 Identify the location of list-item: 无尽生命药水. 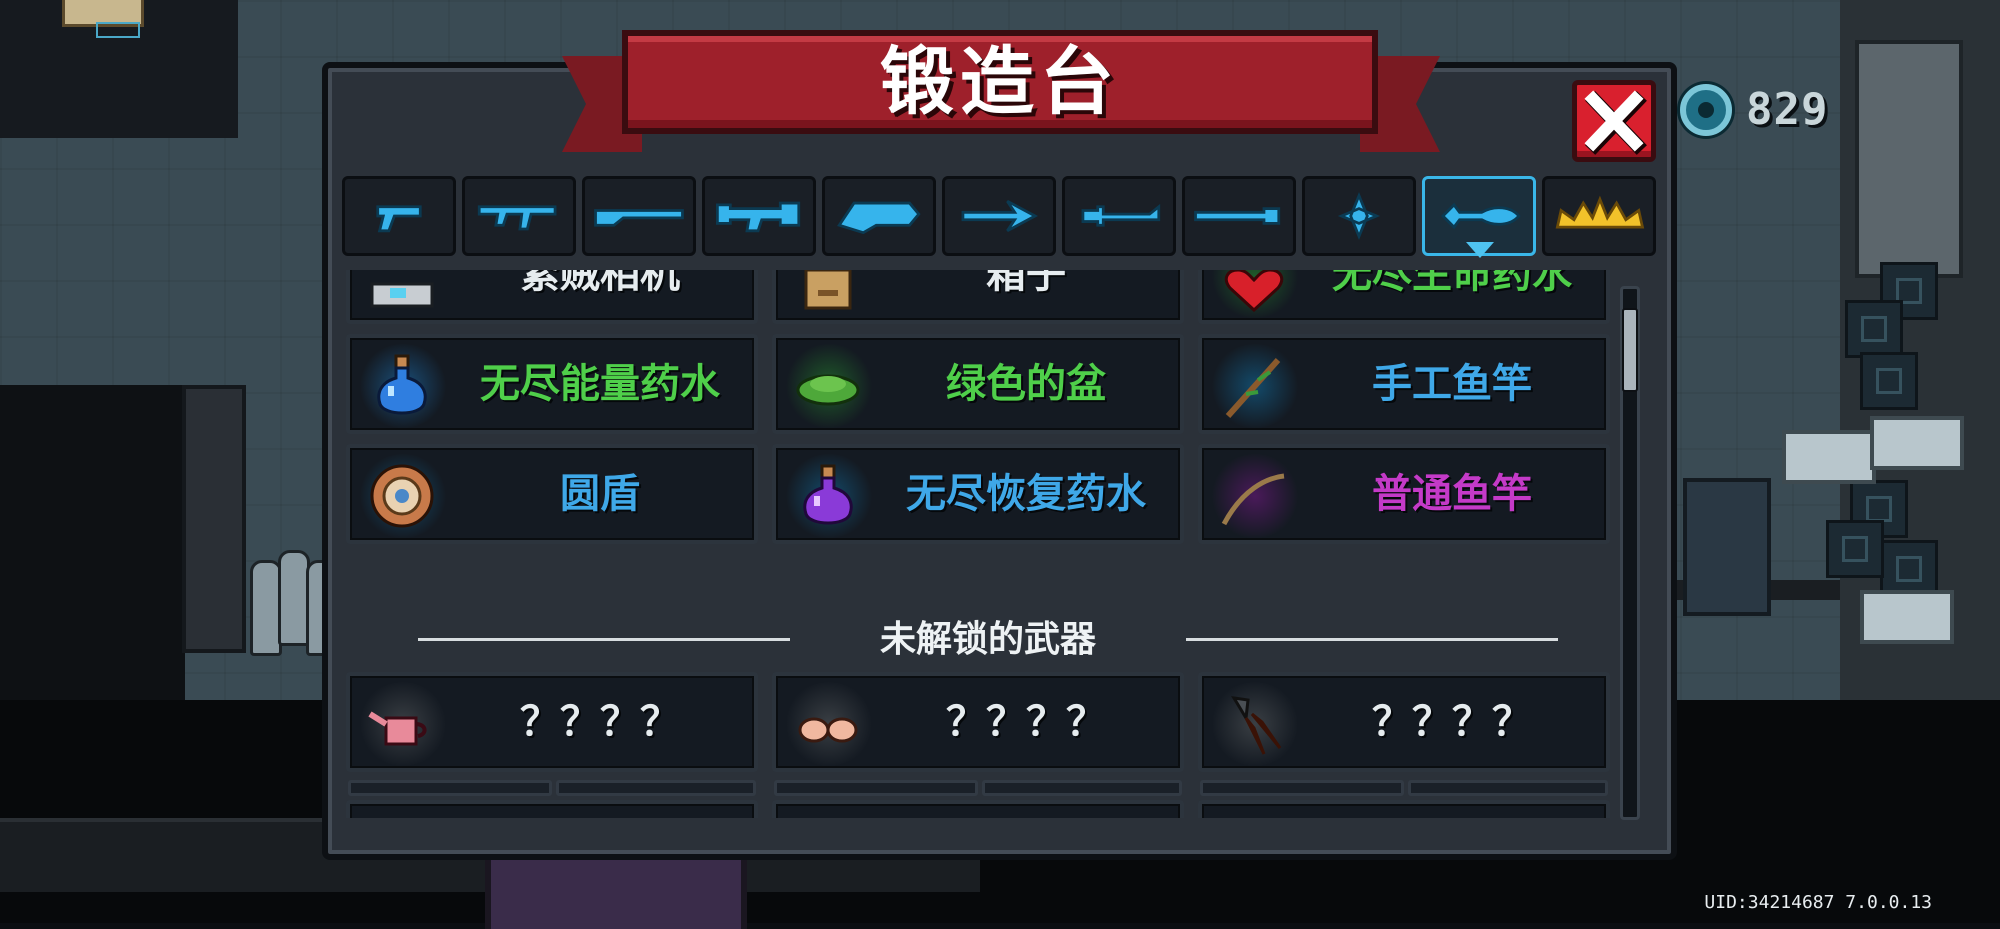
(1404, 297).